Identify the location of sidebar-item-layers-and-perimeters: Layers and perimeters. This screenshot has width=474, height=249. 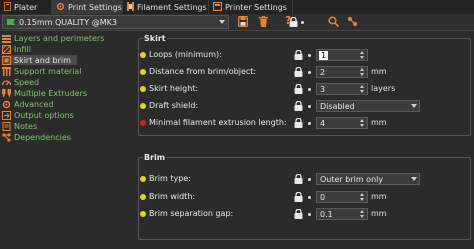
(53, 38).